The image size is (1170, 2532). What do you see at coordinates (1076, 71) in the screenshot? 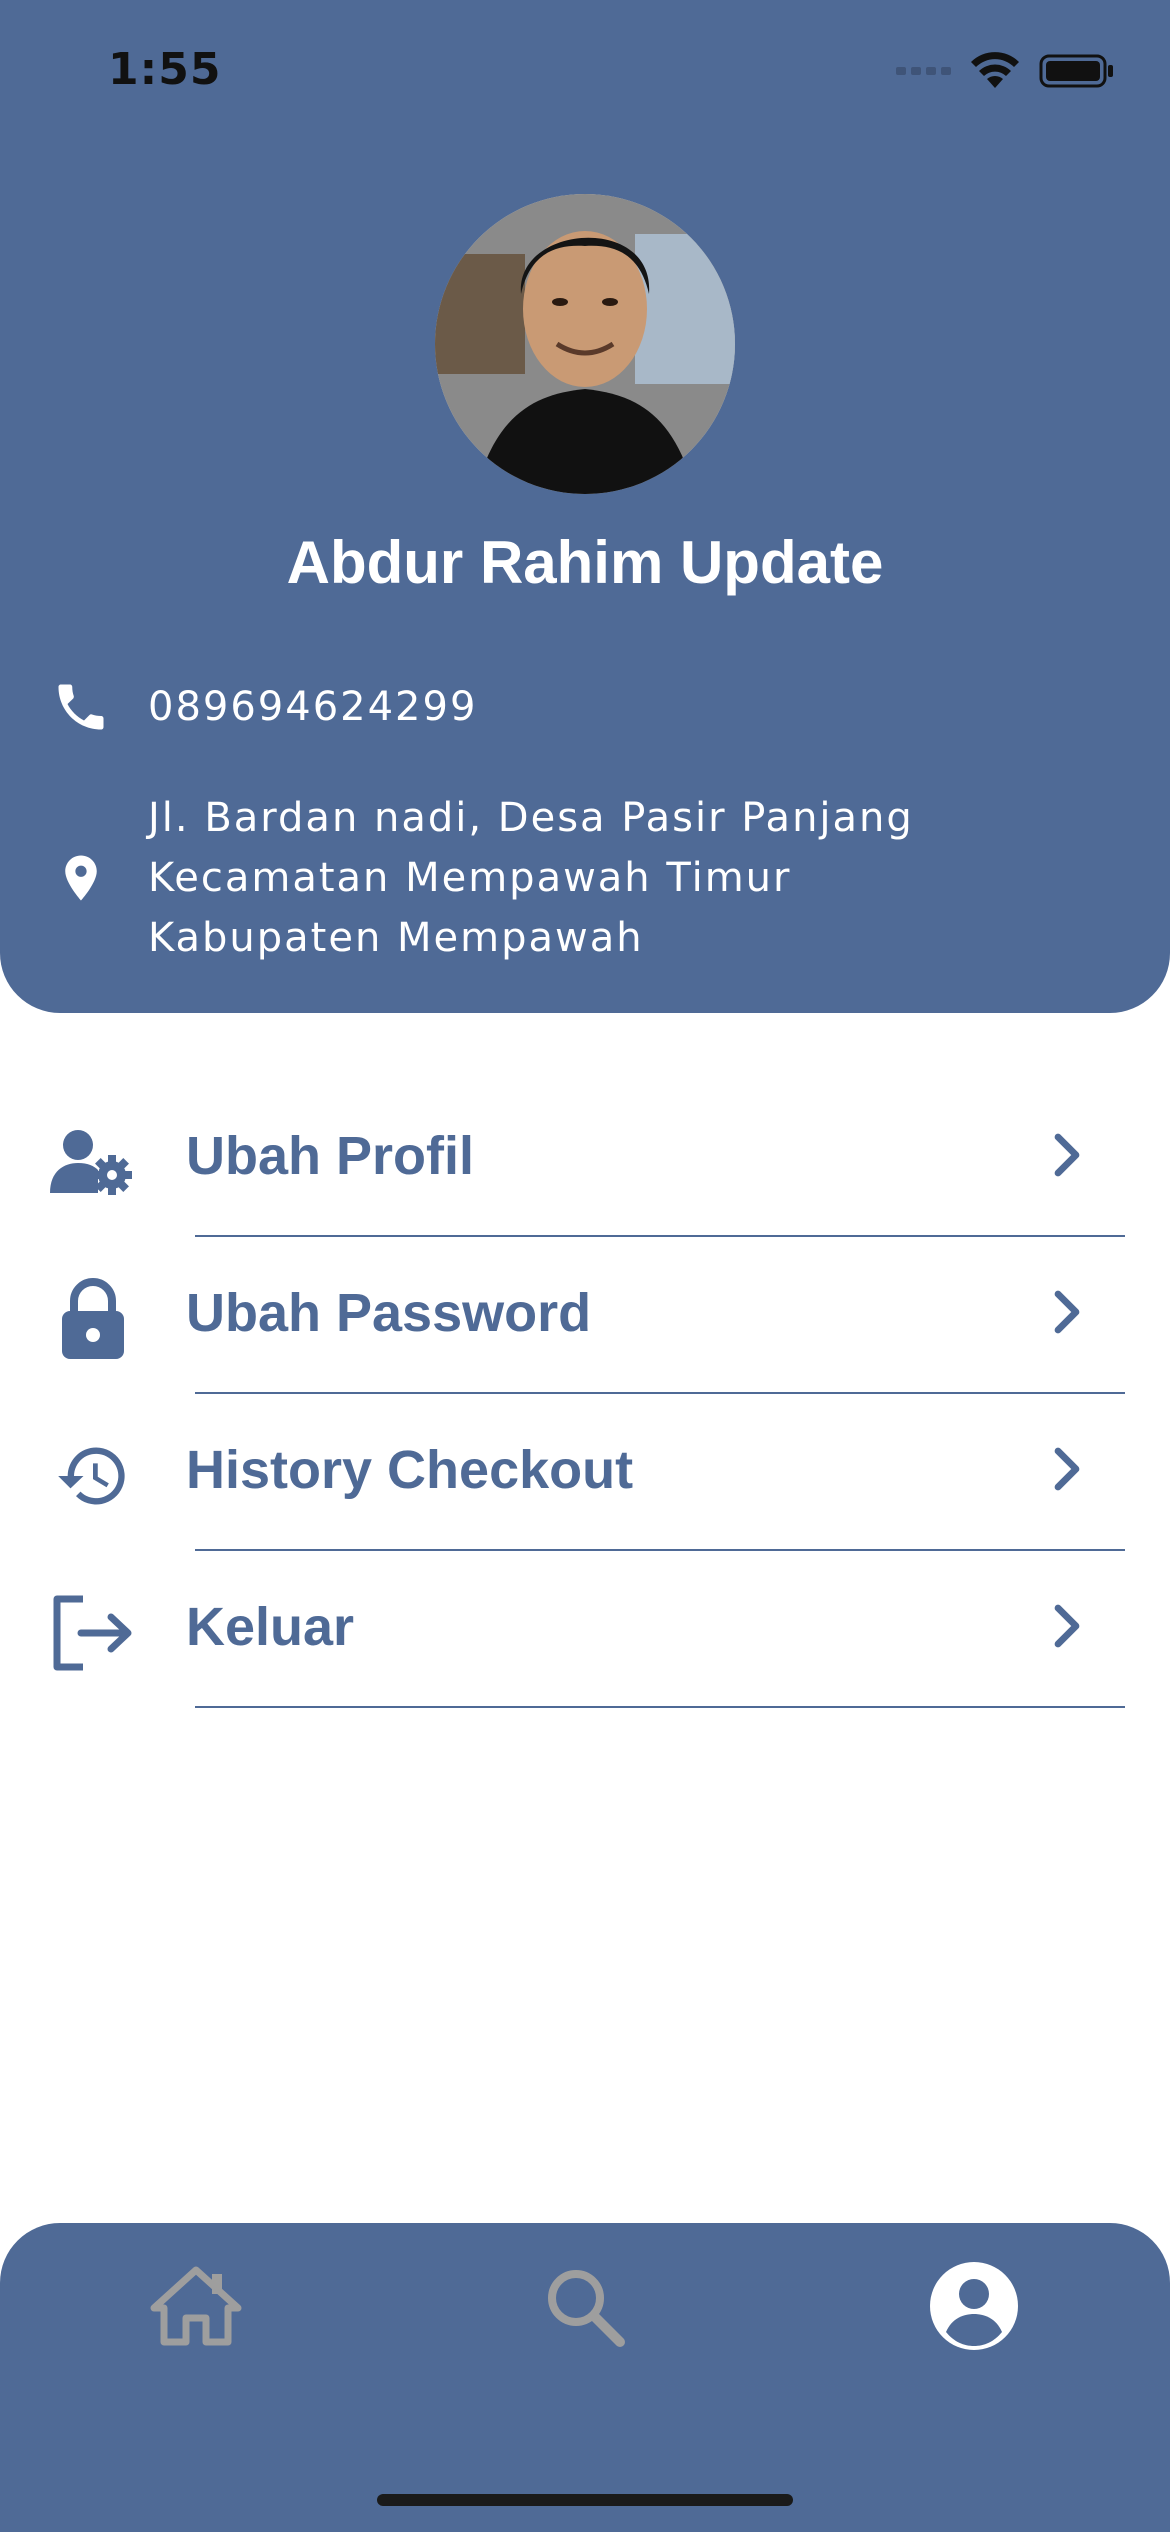
I see `battery-icon` at bounding box center [1076, 71].